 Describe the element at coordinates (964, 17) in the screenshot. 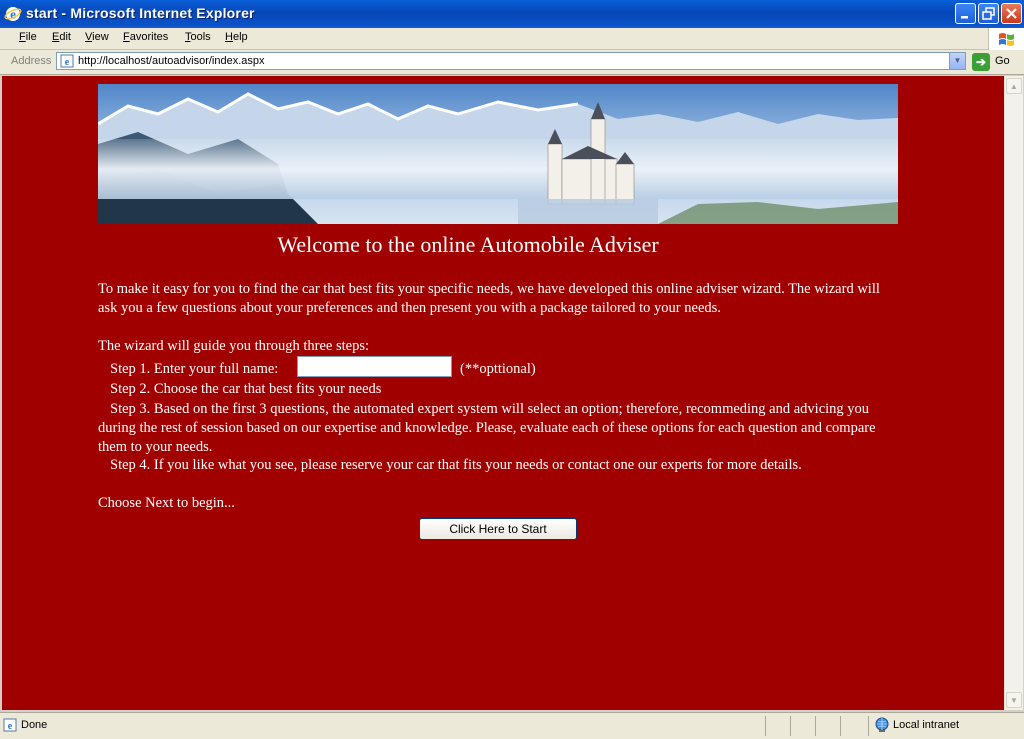

I see `minimize-icon` at that location.